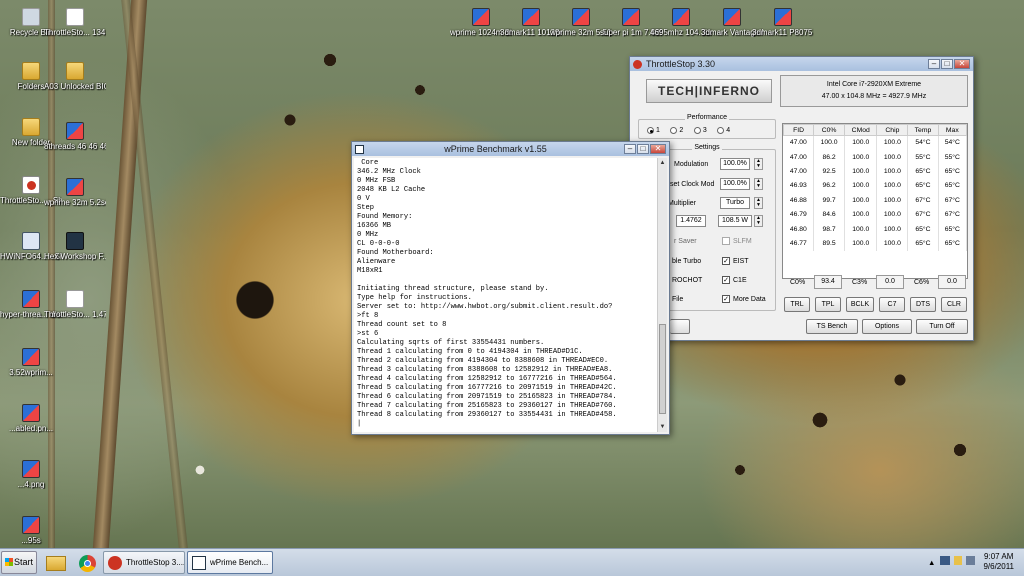 The width and height of the screenshot is (1024, 576). What do you see at coordinates (707, 126) in the screenshot?
I see `performance-group: Performance 1 2 3 4` at bounding box center [707, 126].